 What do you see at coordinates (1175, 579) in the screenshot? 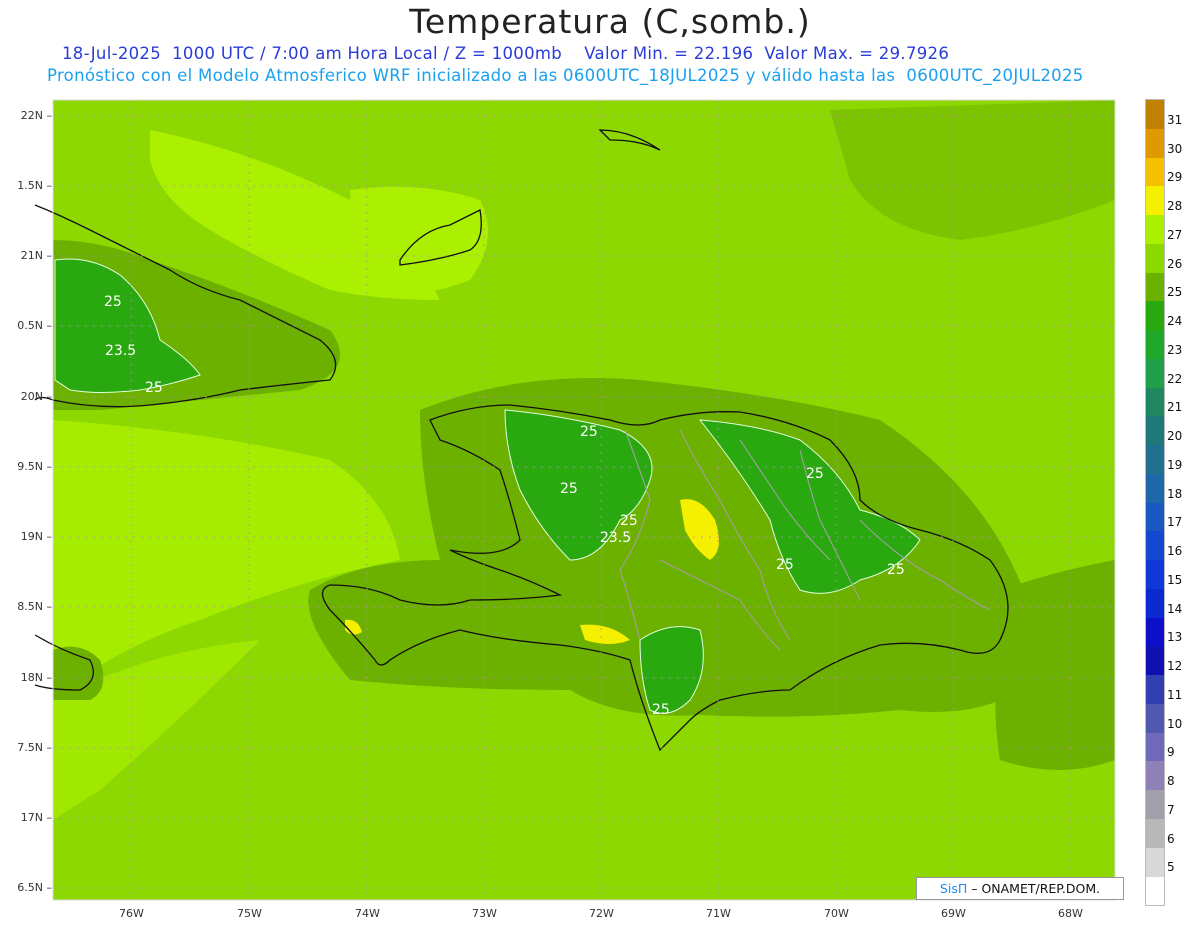
I see `colorbar-tick-label: 15` at bounding box center [1175, 579].